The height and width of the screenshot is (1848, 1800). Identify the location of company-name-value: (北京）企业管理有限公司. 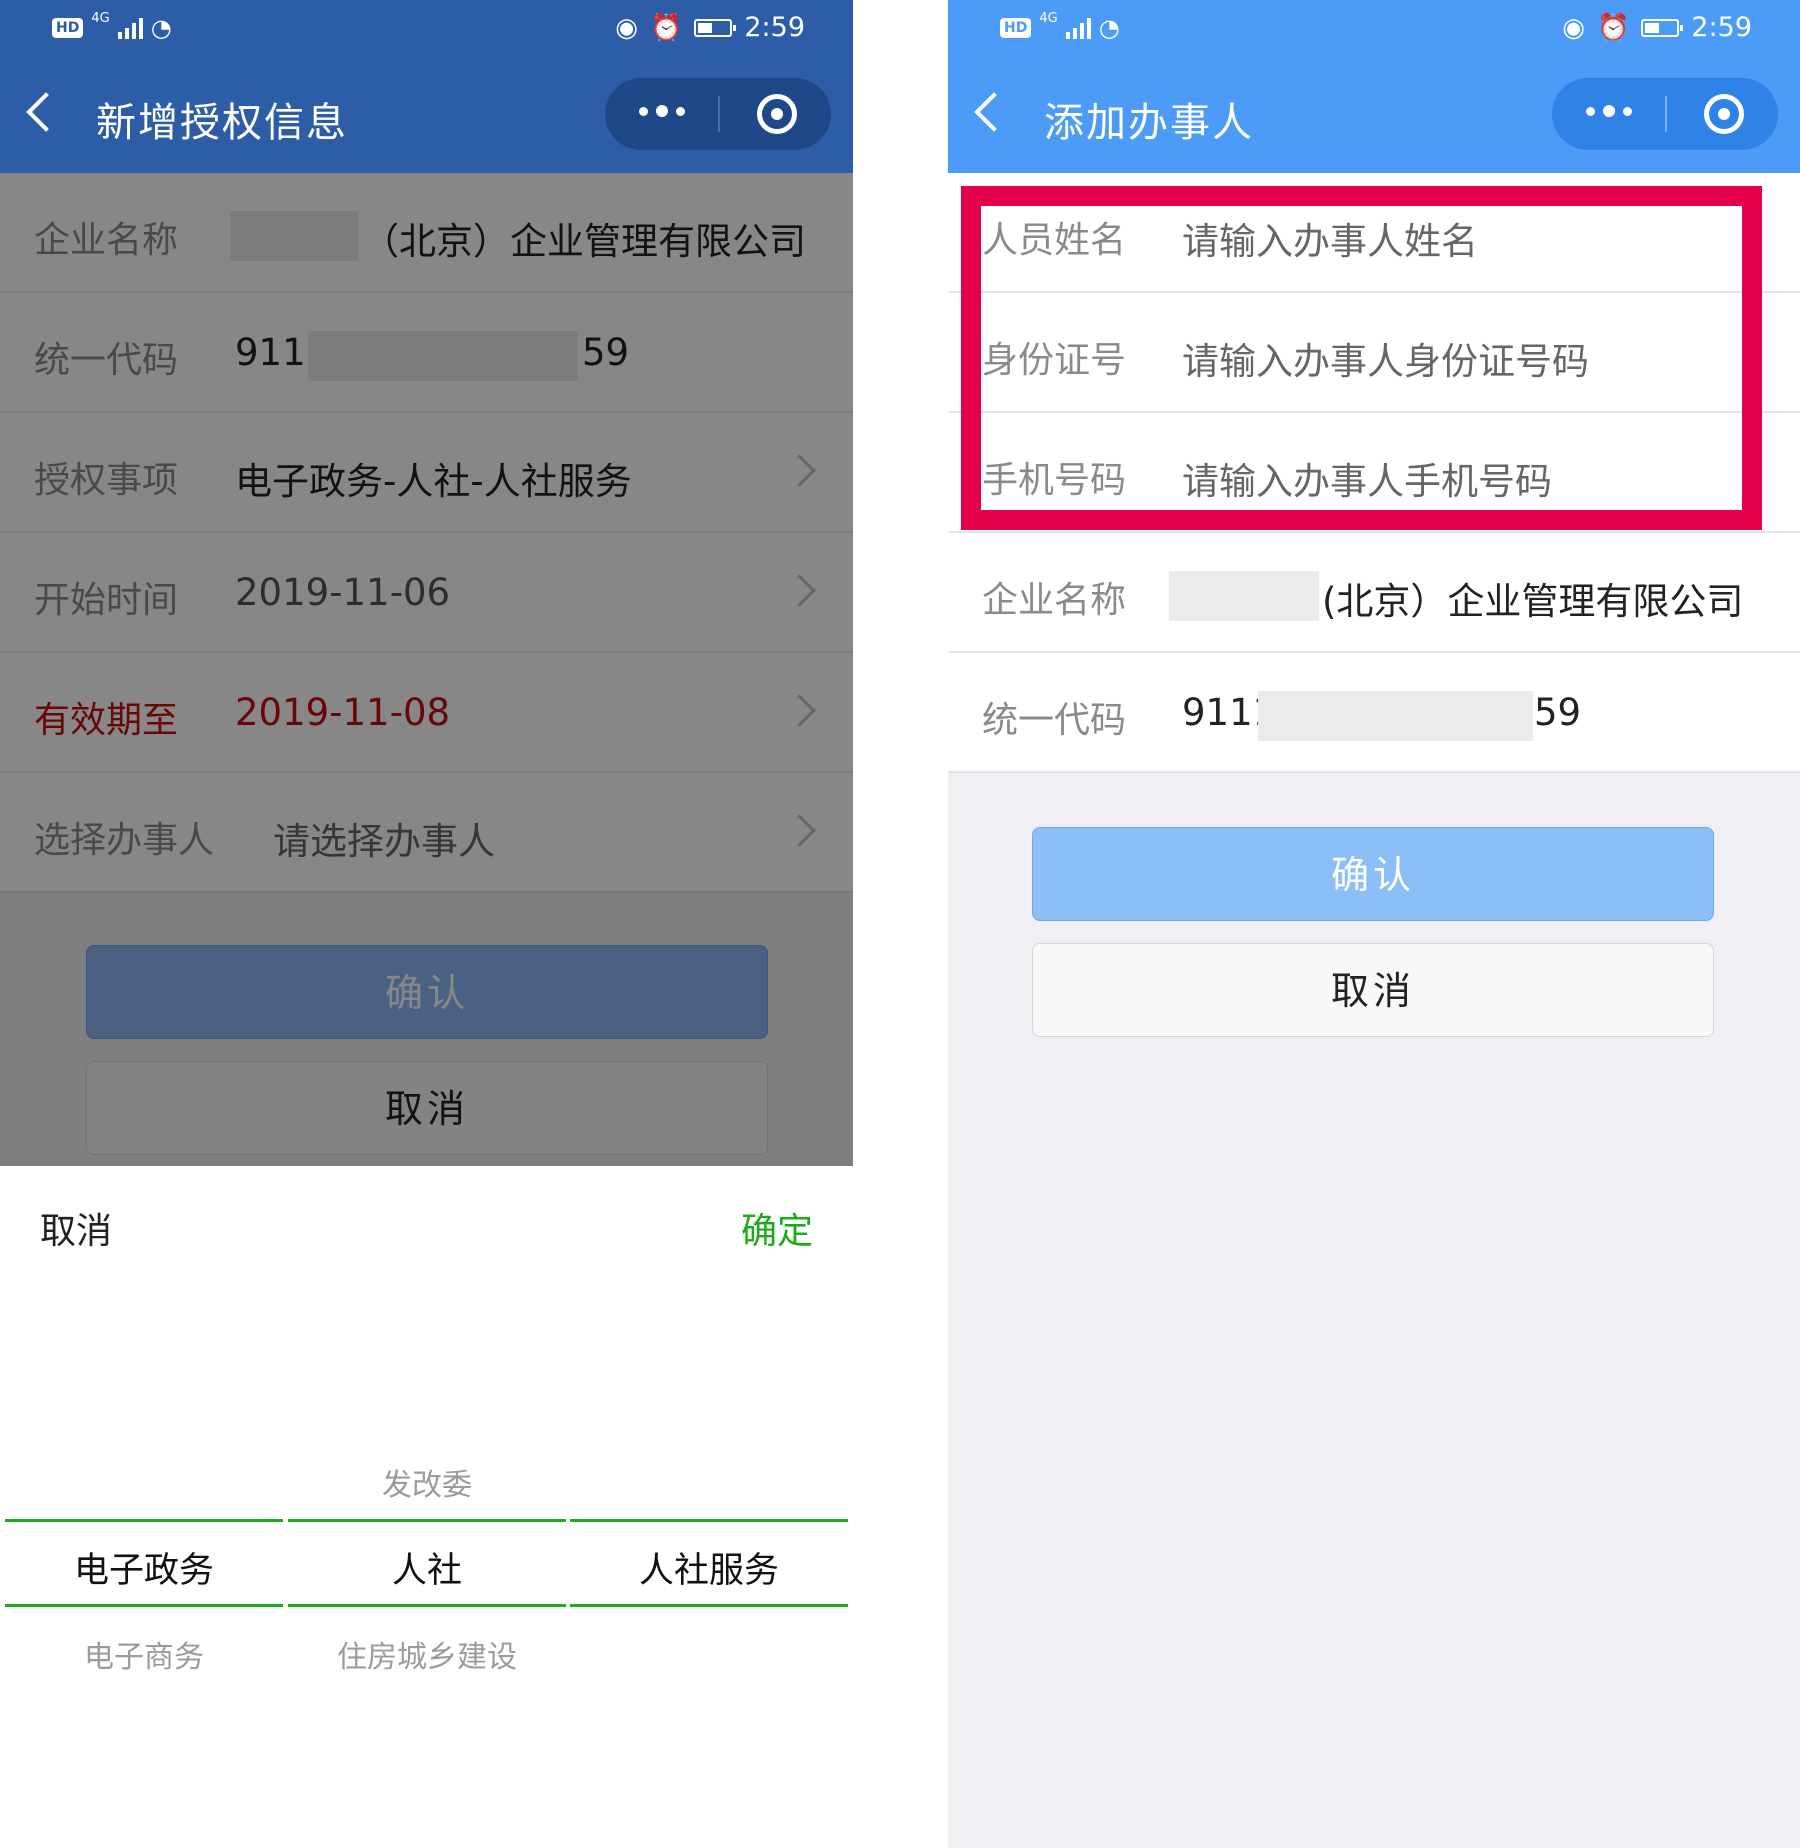
(1533, 601).